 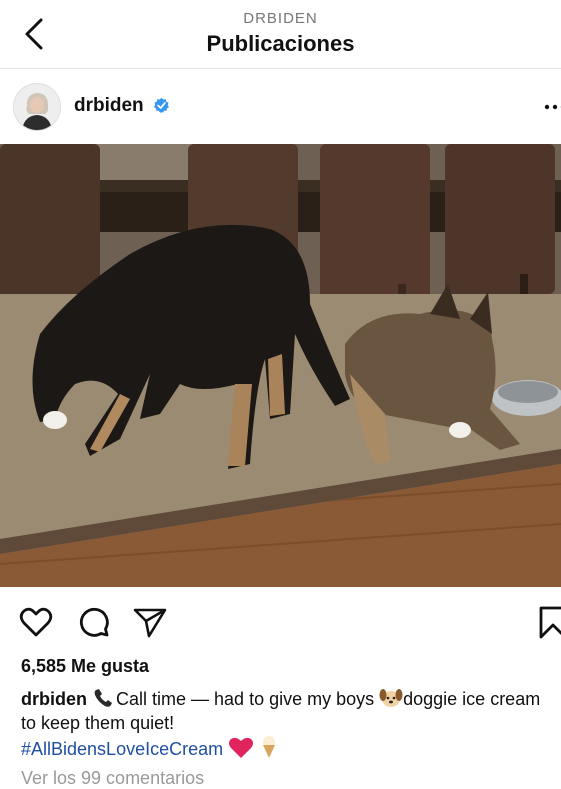 I want to click on more-horizontal-icon, so click(x=552, y=107).